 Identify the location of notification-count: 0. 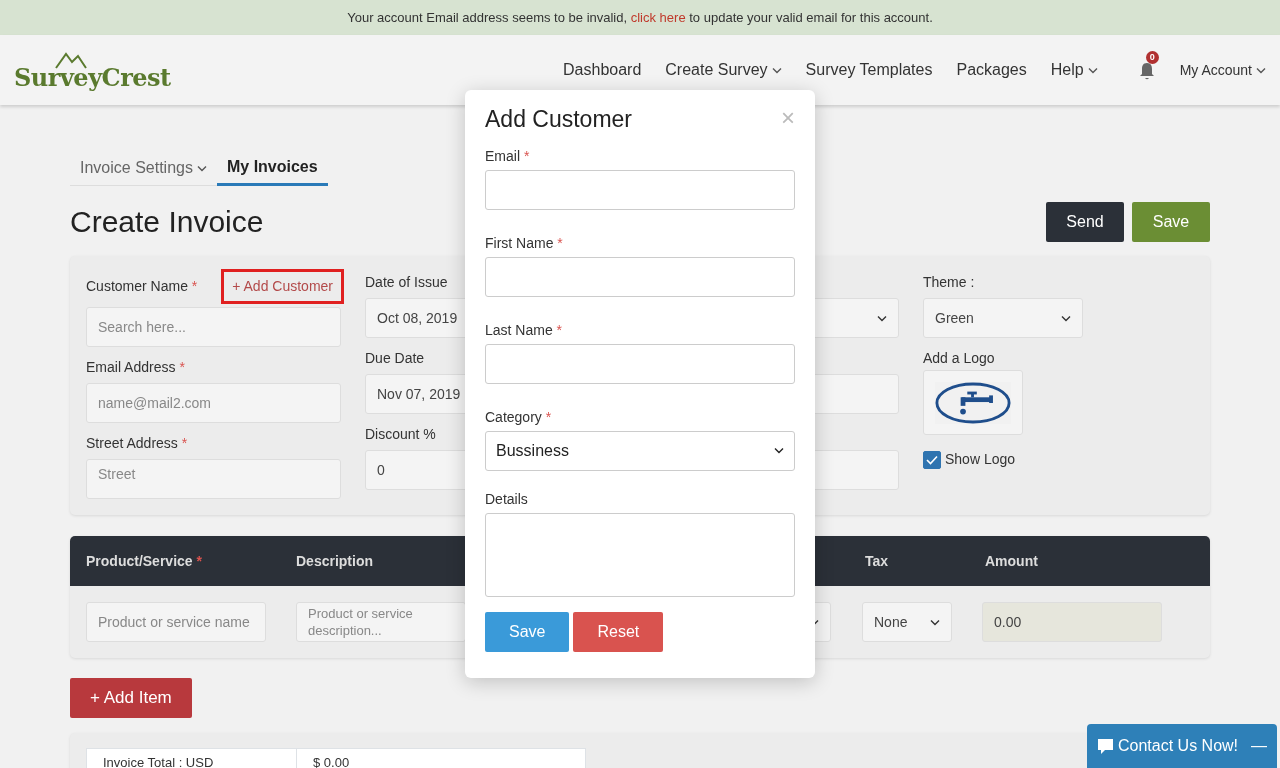
(1152, 58).